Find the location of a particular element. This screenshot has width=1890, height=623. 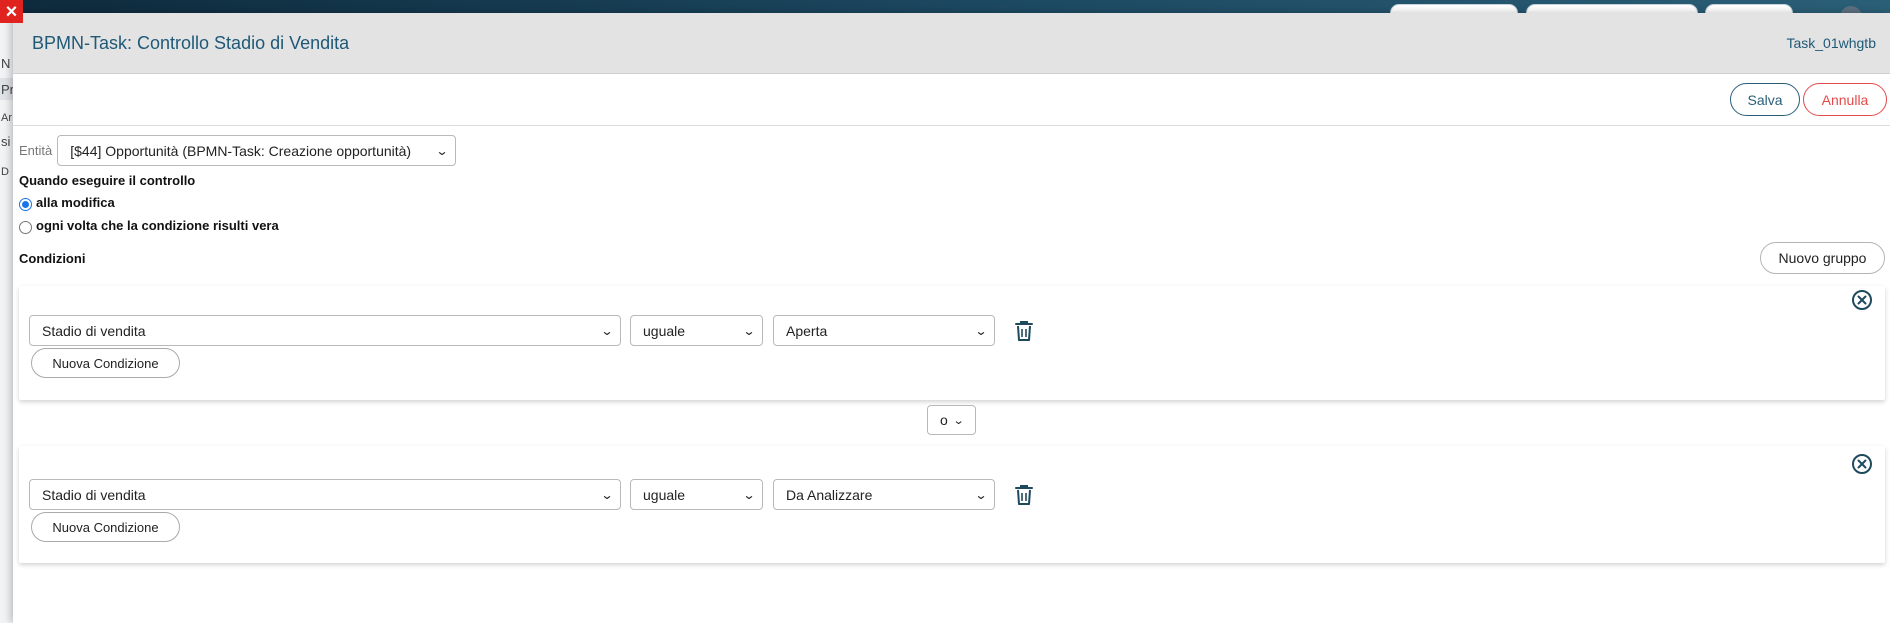

task-id: Task_01whgtb is located at coordinates (1831, 43).